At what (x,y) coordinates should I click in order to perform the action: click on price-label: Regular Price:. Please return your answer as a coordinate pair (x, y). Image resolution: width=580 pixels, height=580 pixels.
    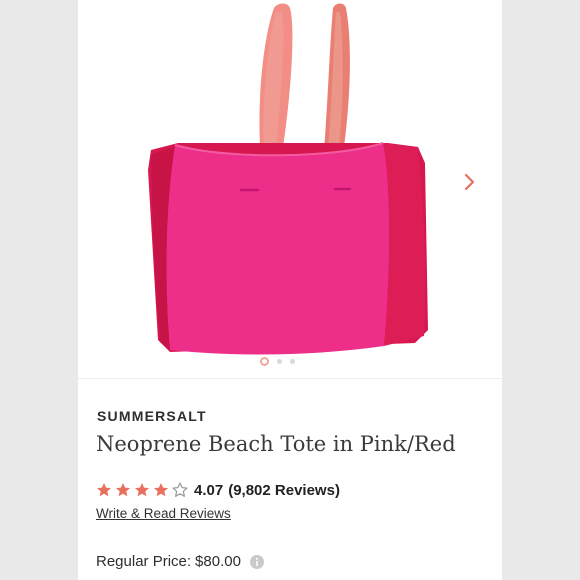
    Looking at the image, I should click on (144, 561).